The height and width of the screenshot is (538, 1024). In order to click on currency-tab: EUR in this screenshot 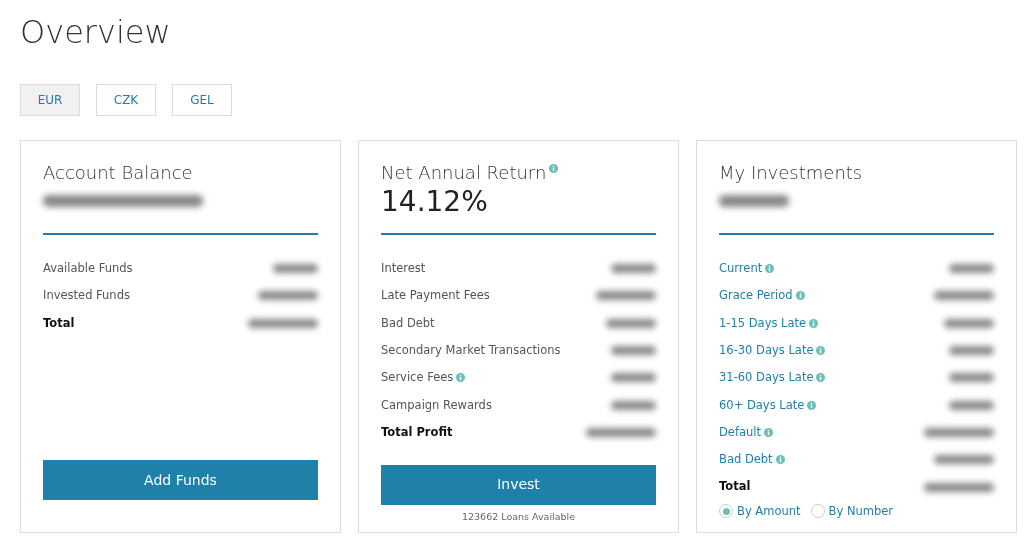, I will do `click(50, 100)`.